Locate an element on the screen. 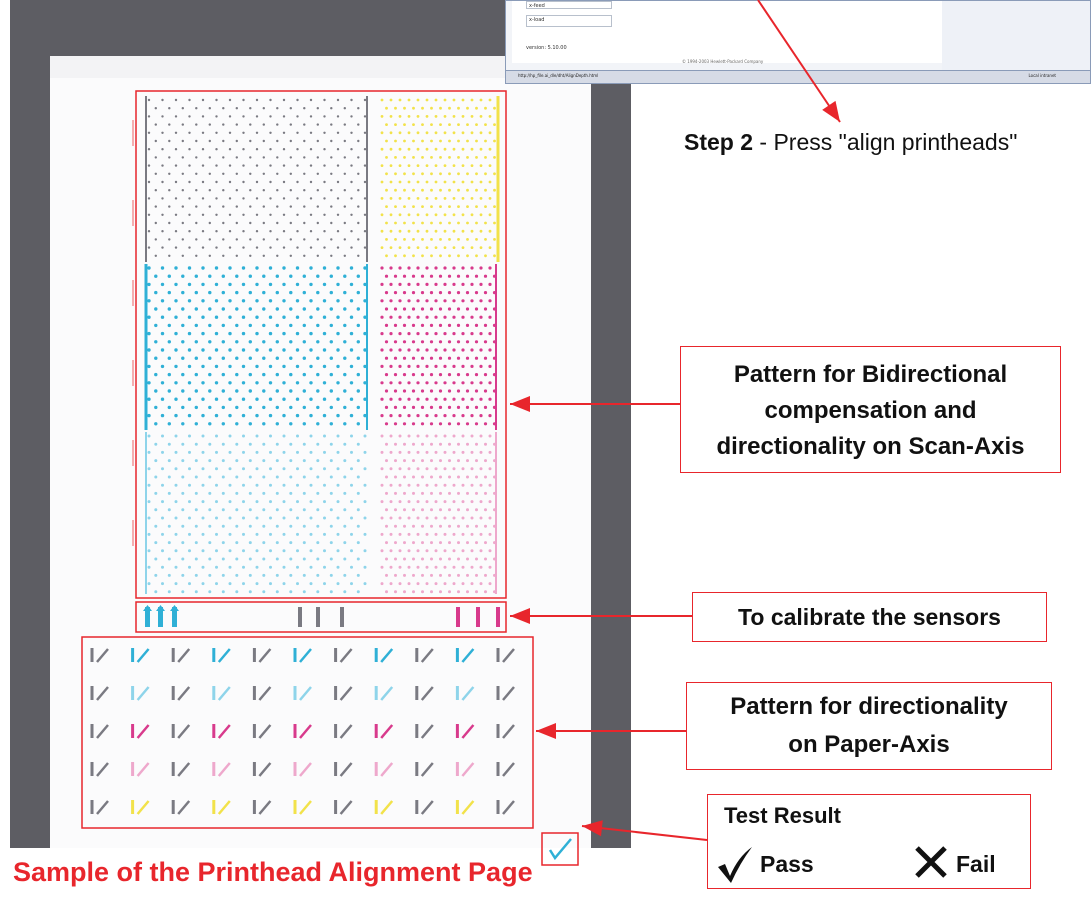 Image resolution: width=1091 pixels, height=899 pixels. dots-cyan is located at coordinates (257, 346).